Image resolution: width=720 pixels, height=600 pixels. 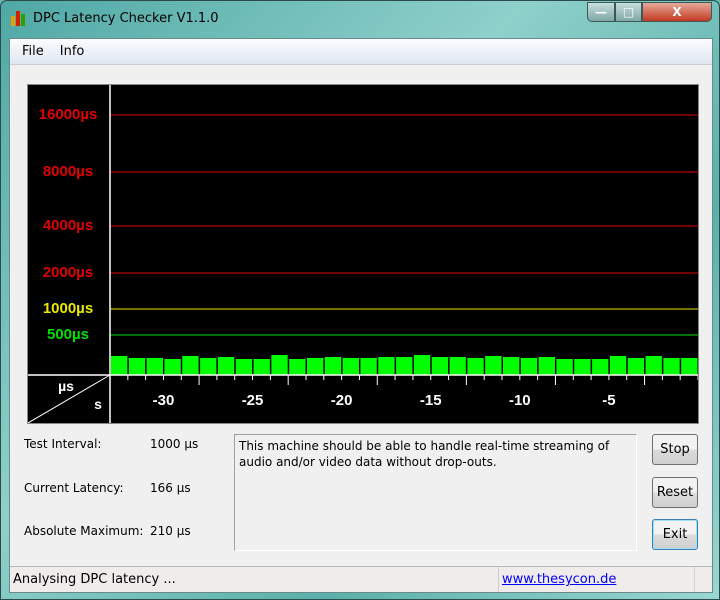 I want to click on resize-grip, so click(x=703, y=579).